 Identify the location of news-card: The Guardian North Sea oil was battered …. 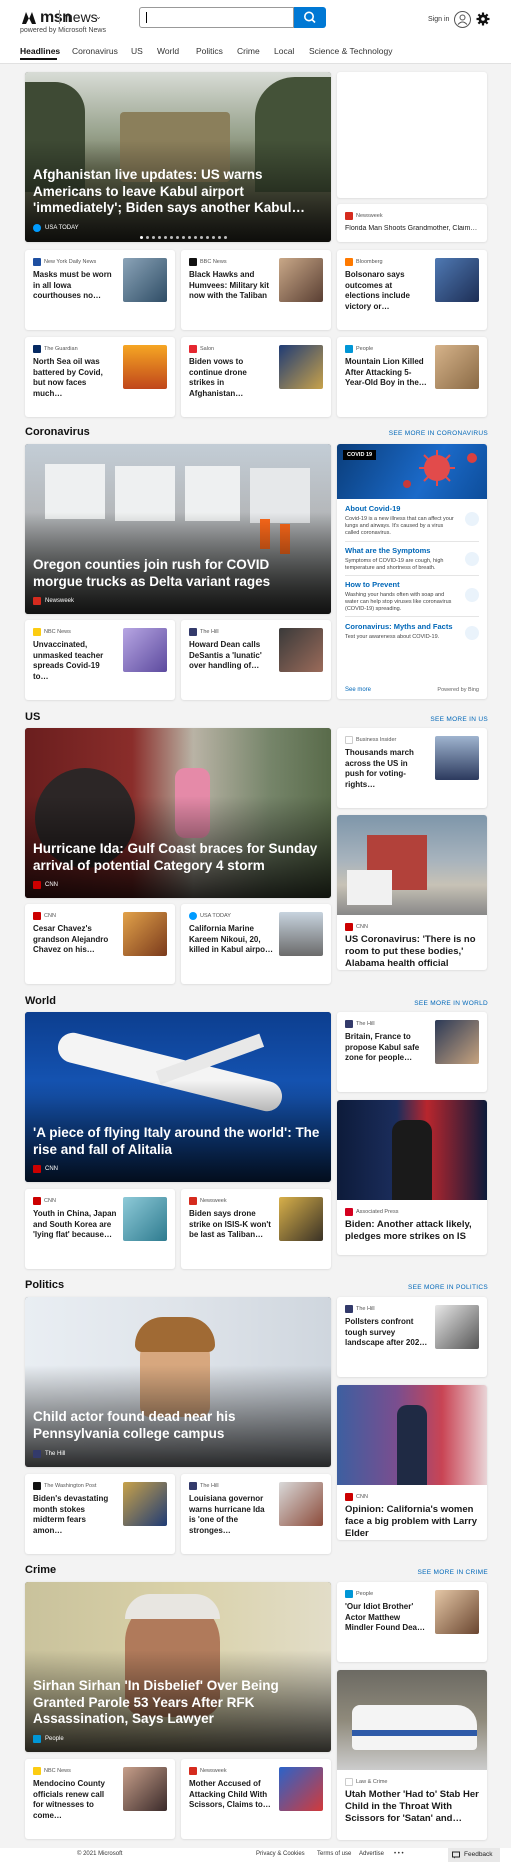
(100, 377).